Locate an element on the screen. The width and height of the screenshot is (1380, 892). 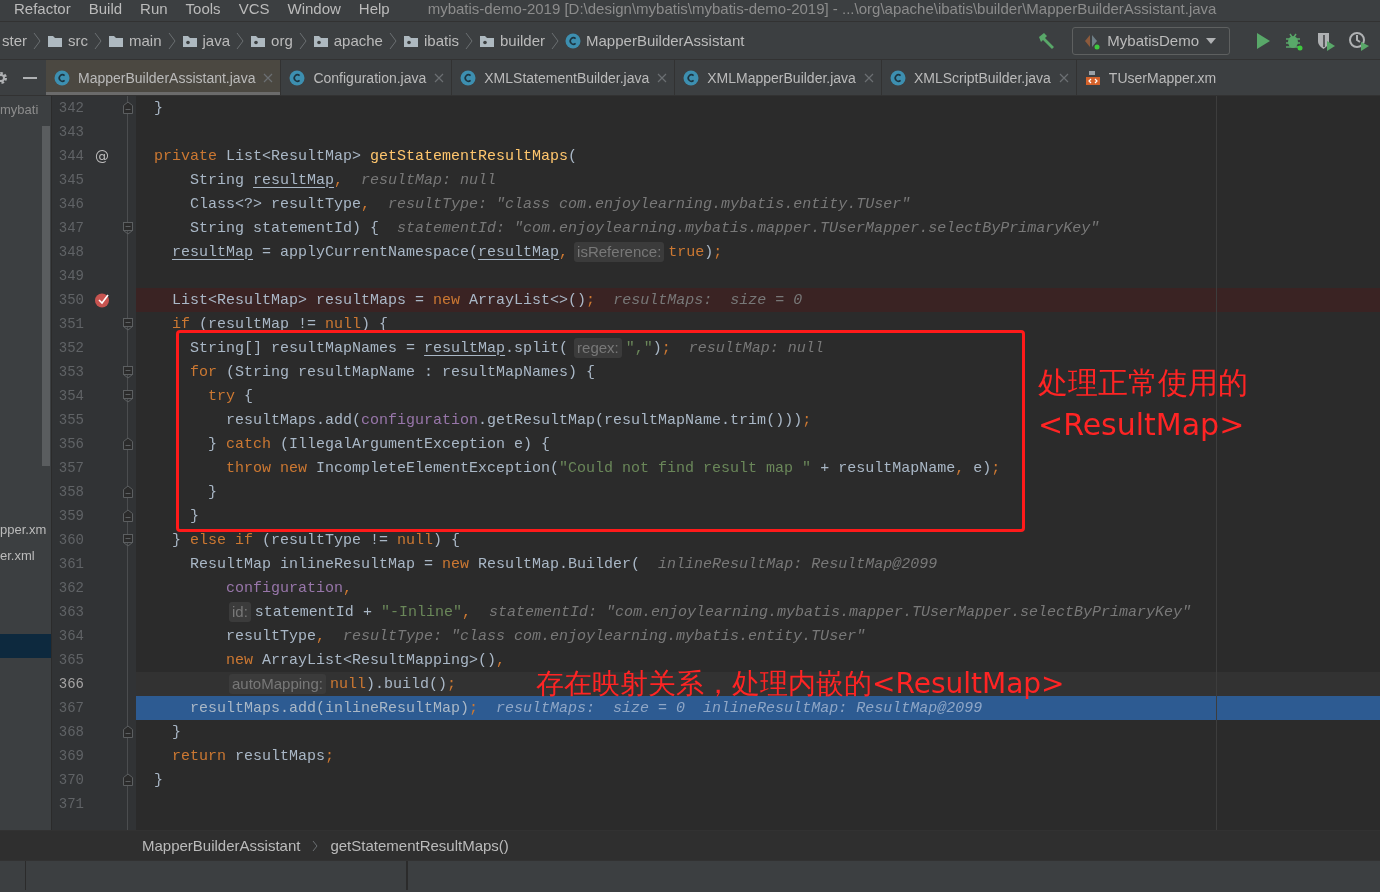
menu-item: Tools is located at coordinates (203, 9).